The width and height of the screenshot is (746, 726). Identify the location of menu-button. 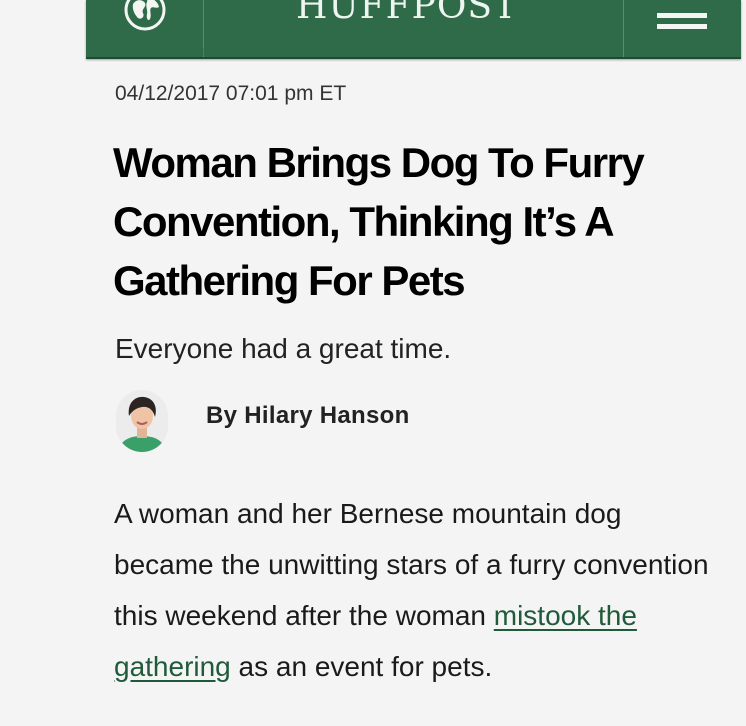
(682, 28).